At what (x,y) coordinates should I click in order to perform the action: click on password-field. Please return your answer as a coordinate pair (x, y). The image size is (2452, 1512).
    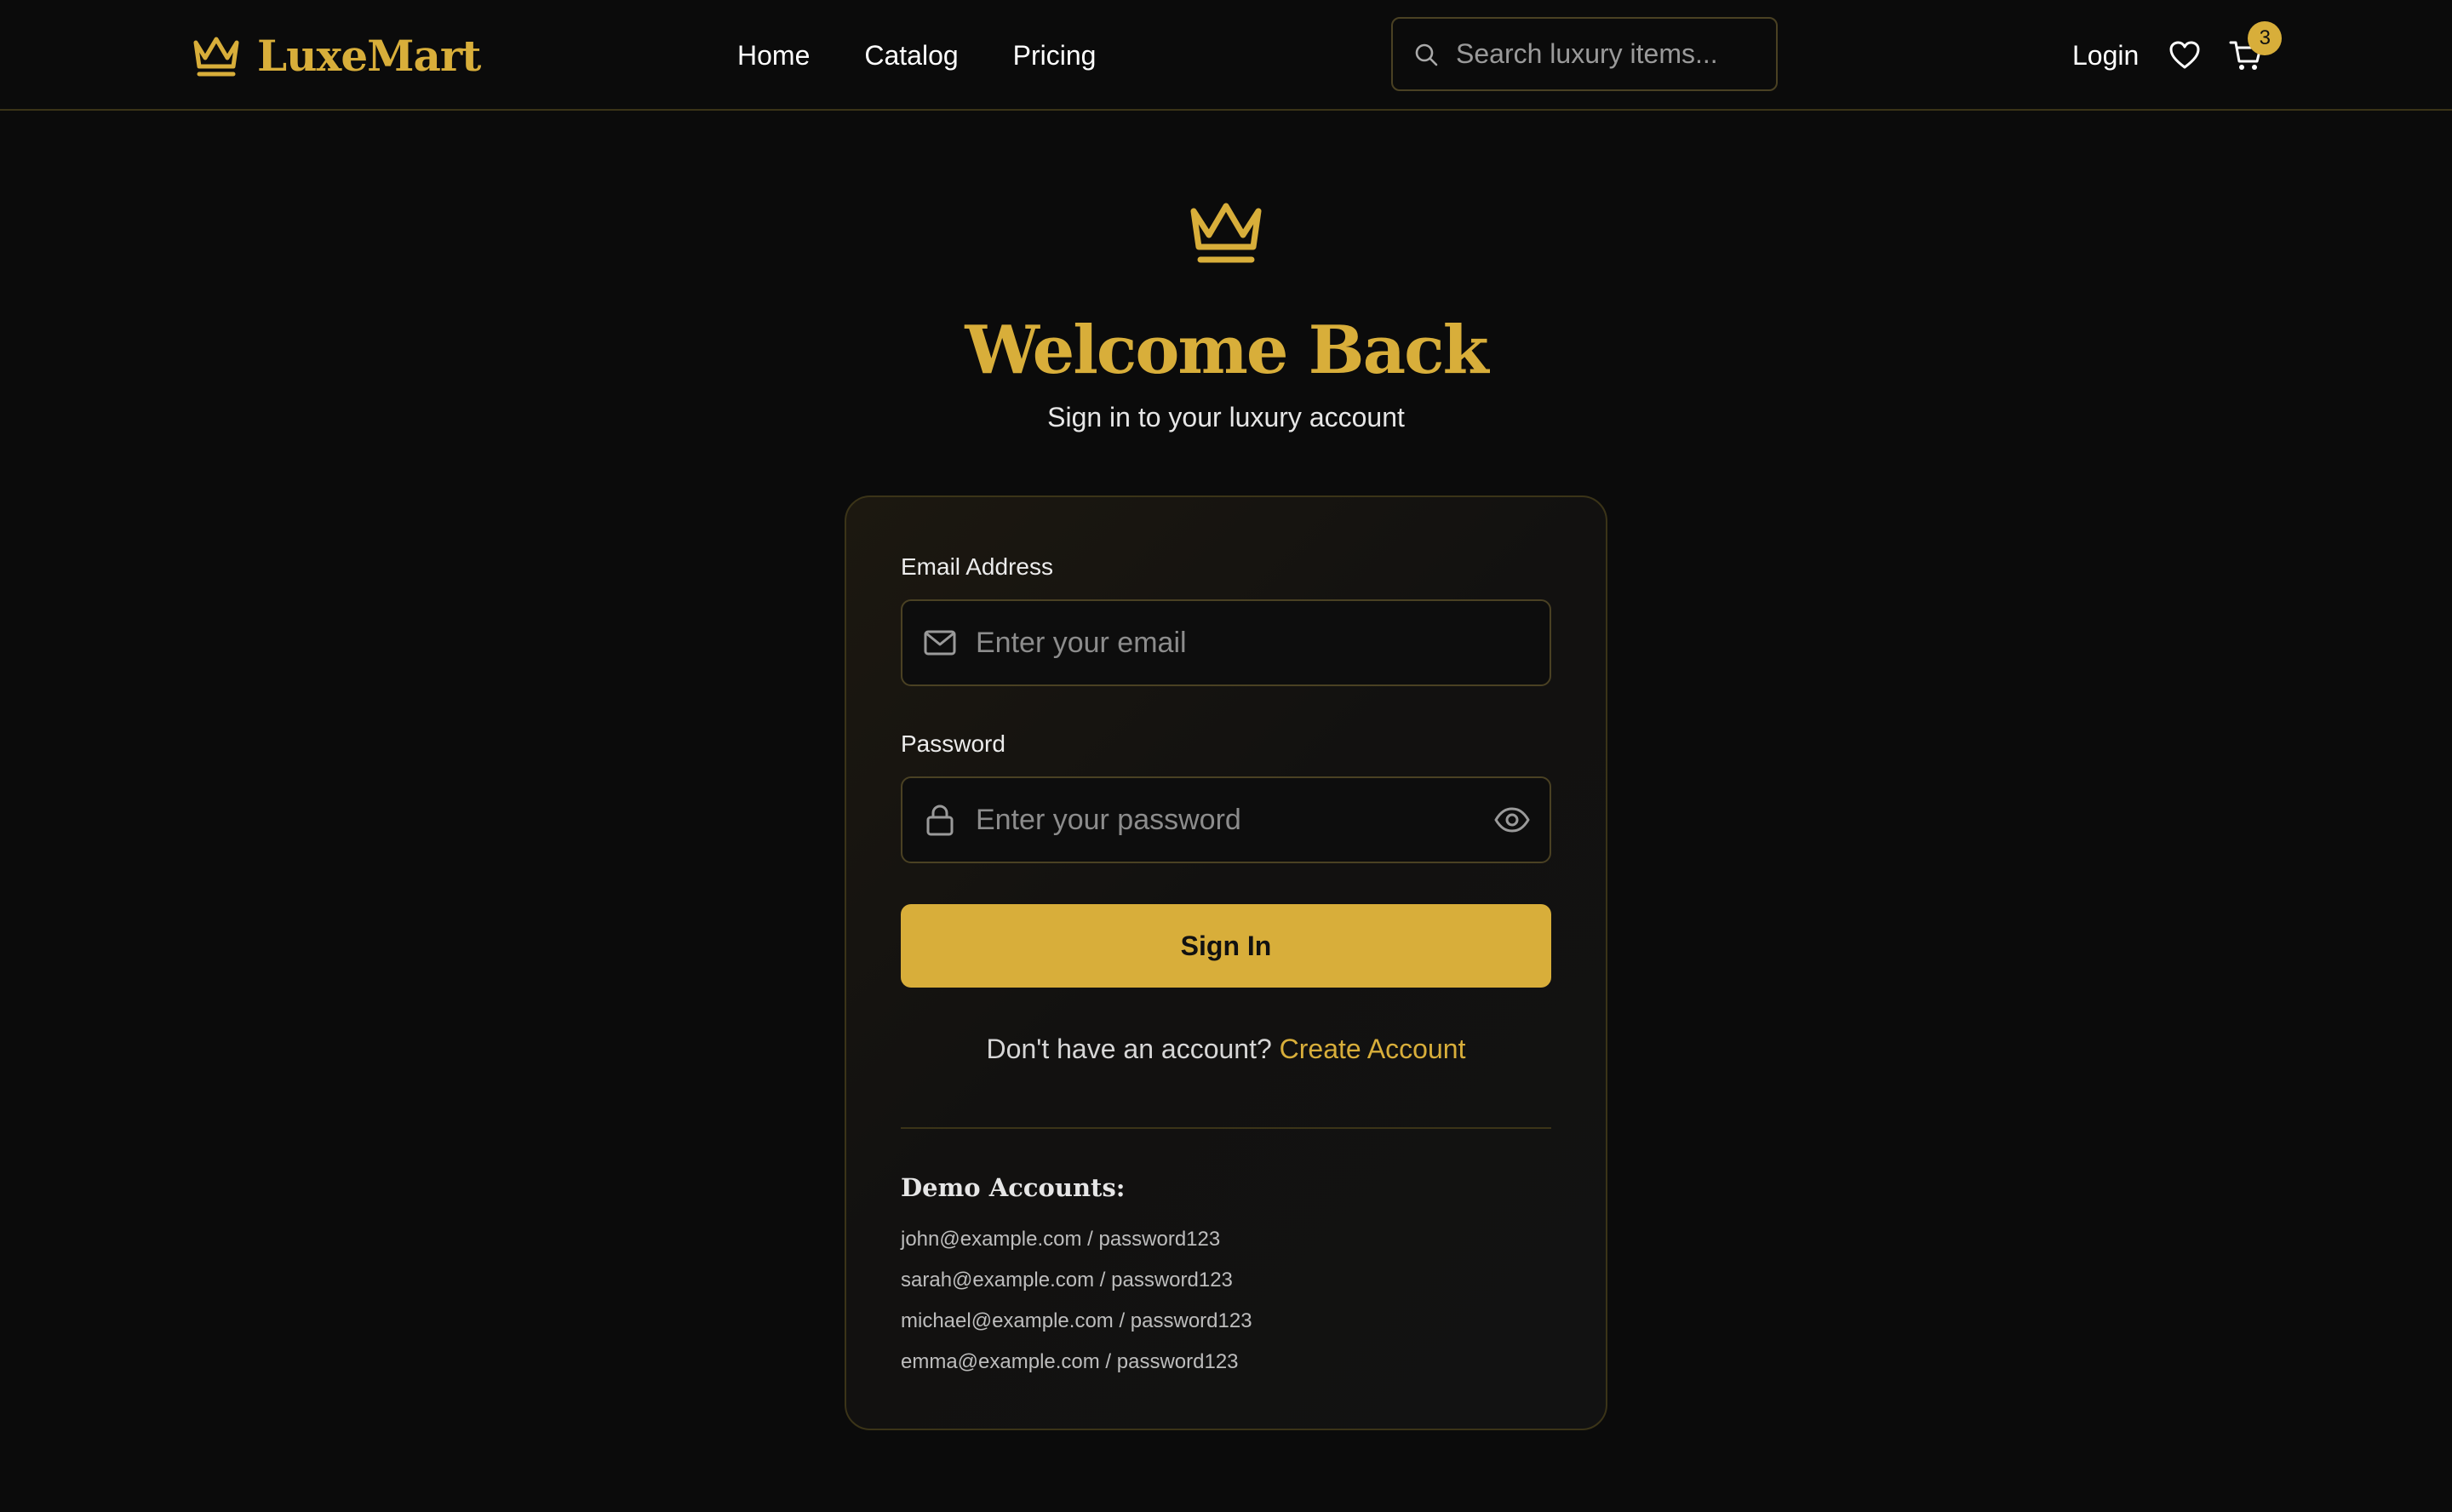
    Looking at the image, I should click on (1226, 819).